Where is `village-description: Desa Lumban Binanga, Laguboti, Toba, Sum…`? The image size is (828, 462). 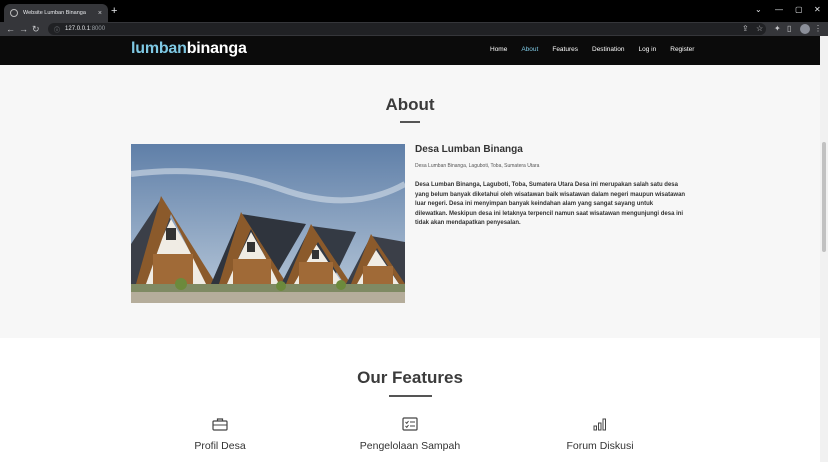
village-description: Desa Lumban Binanga, Laguboti, Toba, Sum… is located at coordinates (550, 204).